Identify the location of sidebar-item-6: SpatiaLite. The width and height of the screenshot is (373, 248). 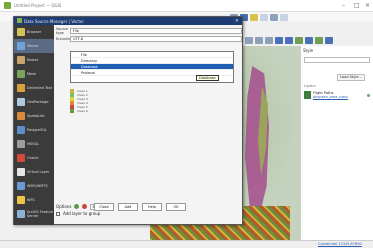
(34, 116).